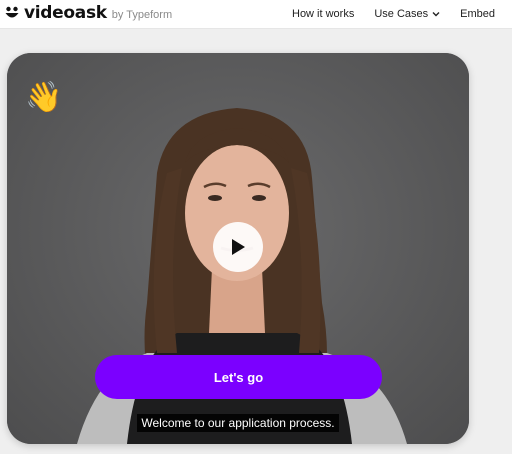 Image resolution: width=512 pixels, height=454 pixels. I want to click on nav-label: Embed, so click(477, 14).